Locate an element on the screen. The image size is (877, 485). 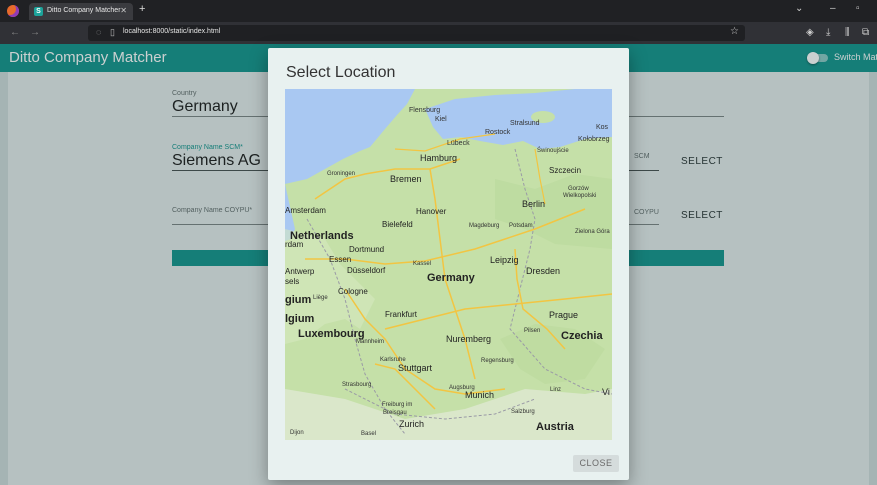
city-label: Düsseldorf is located at coordinates (366, 270).